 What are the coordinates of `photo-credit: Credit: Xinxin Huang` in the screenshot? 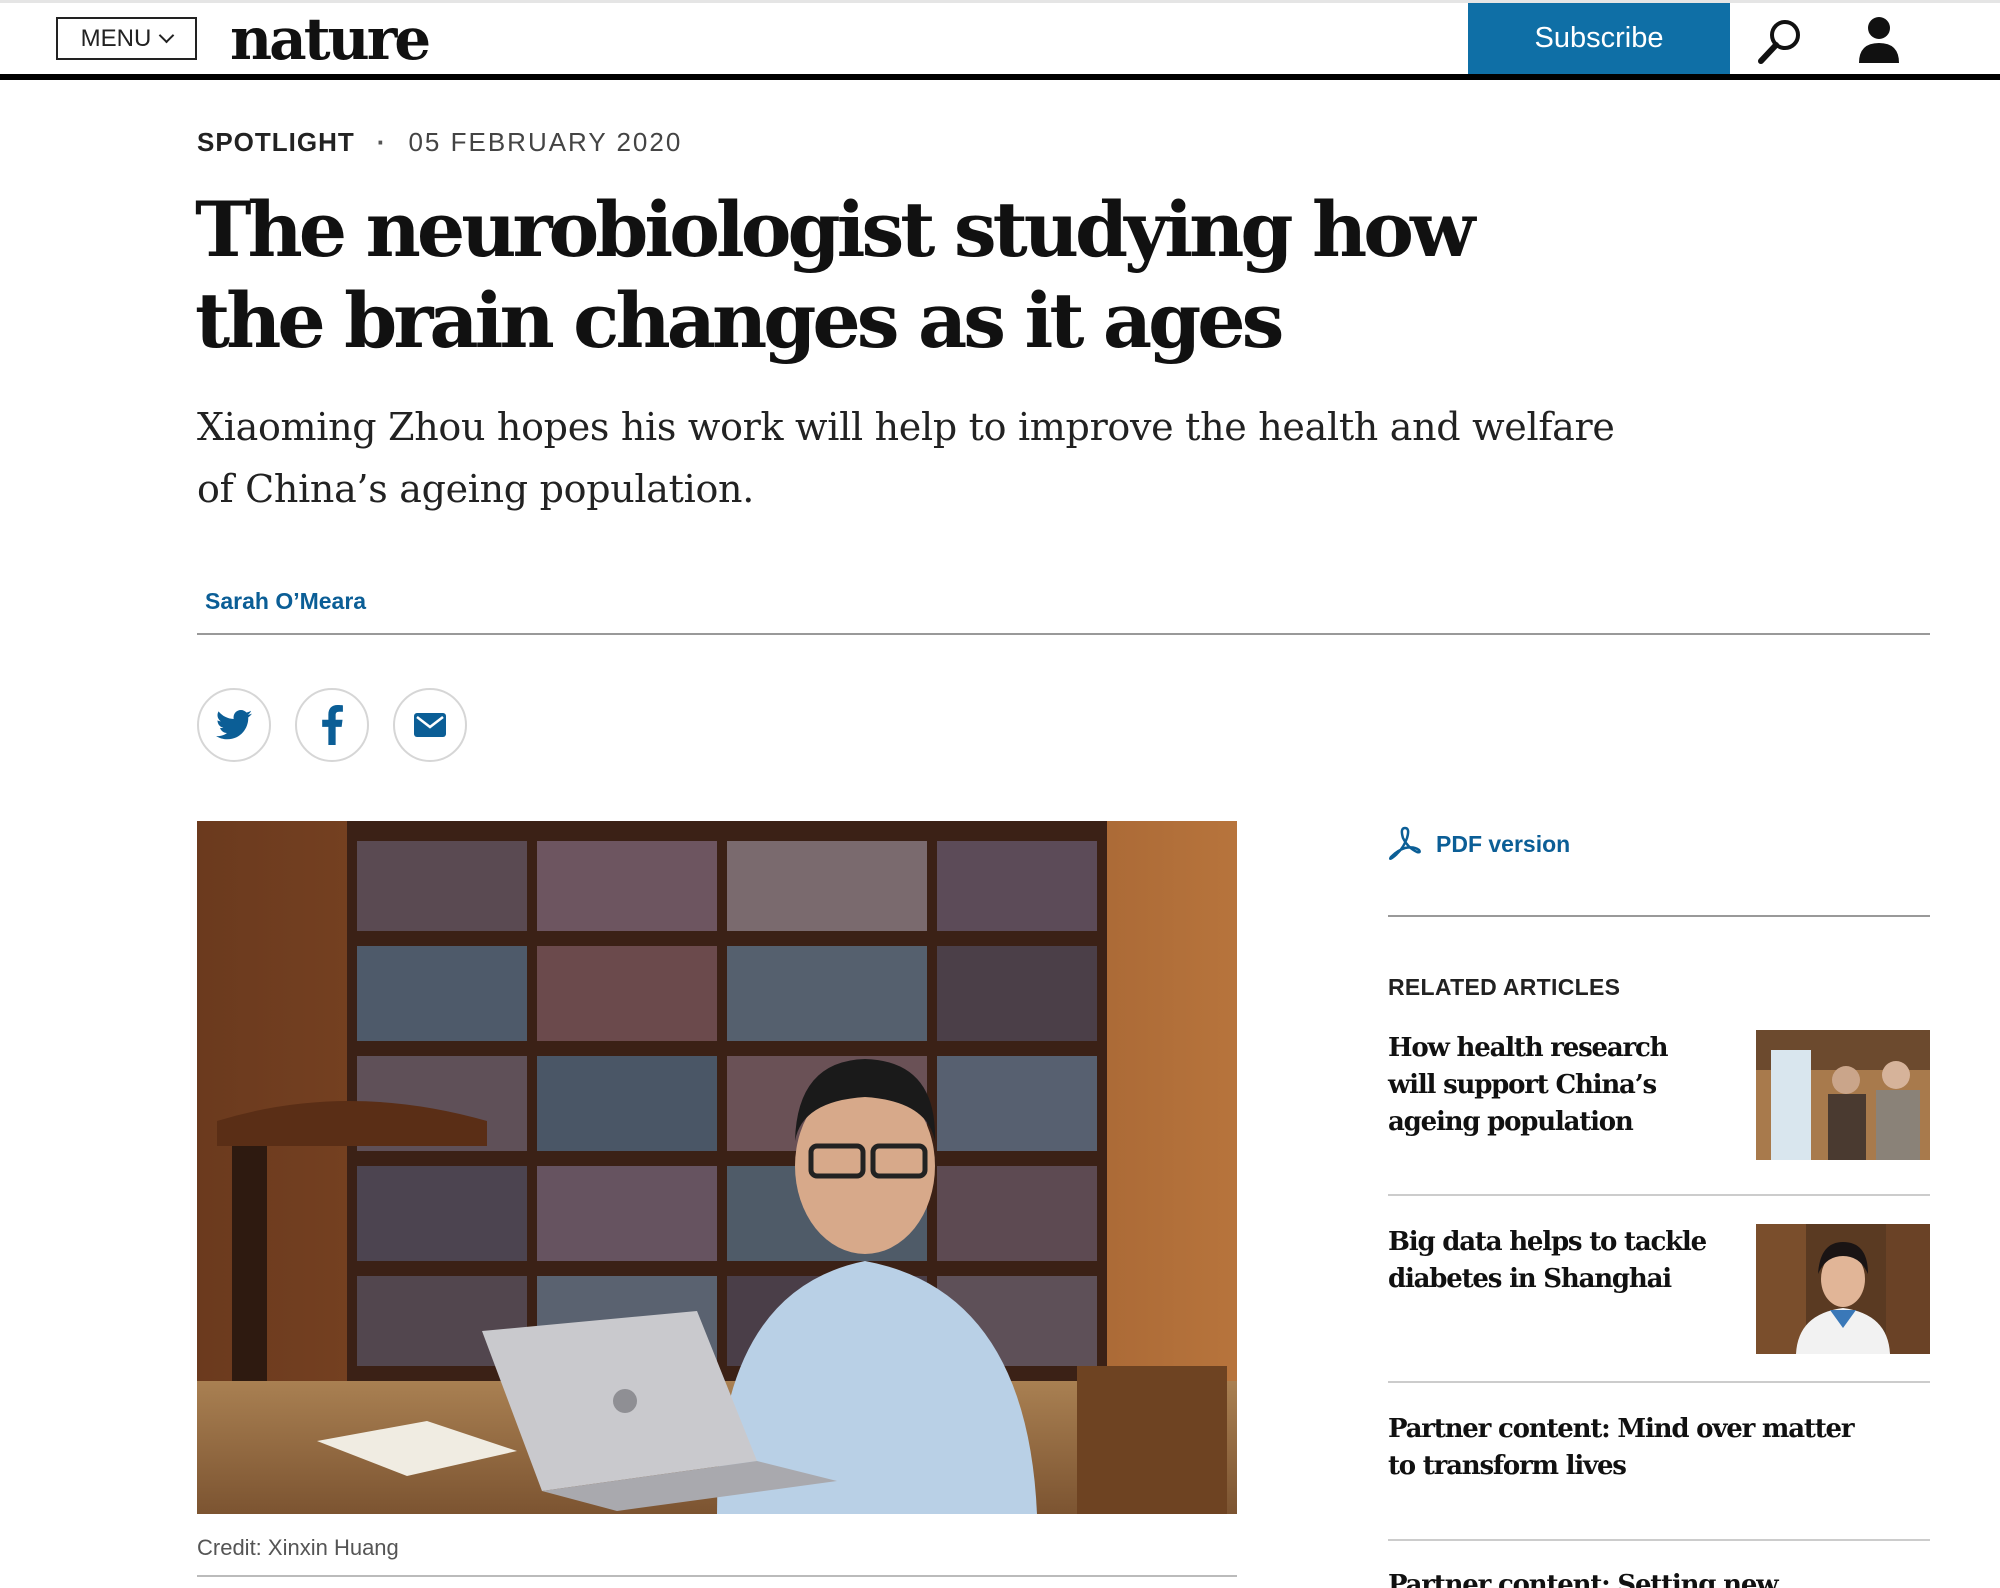 It's located at (298, 1547).